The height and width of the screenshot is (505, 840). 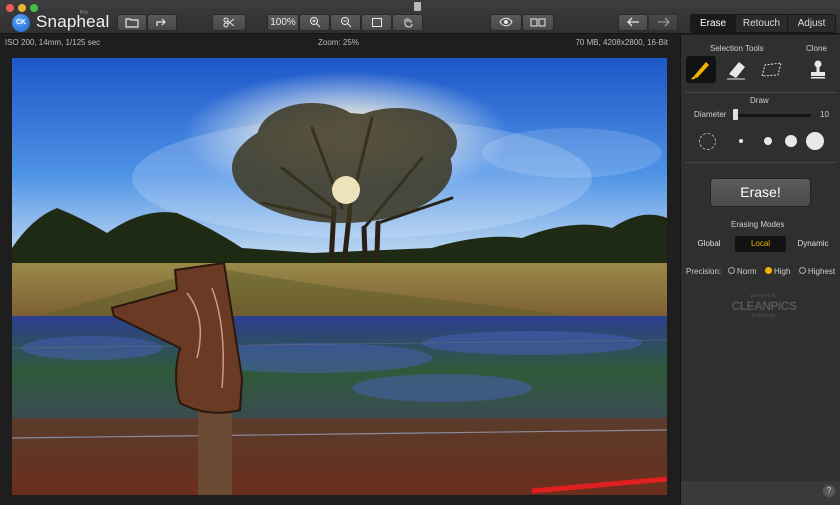 I want to click on brush-hardness-icon, so click(x=707, y=141).